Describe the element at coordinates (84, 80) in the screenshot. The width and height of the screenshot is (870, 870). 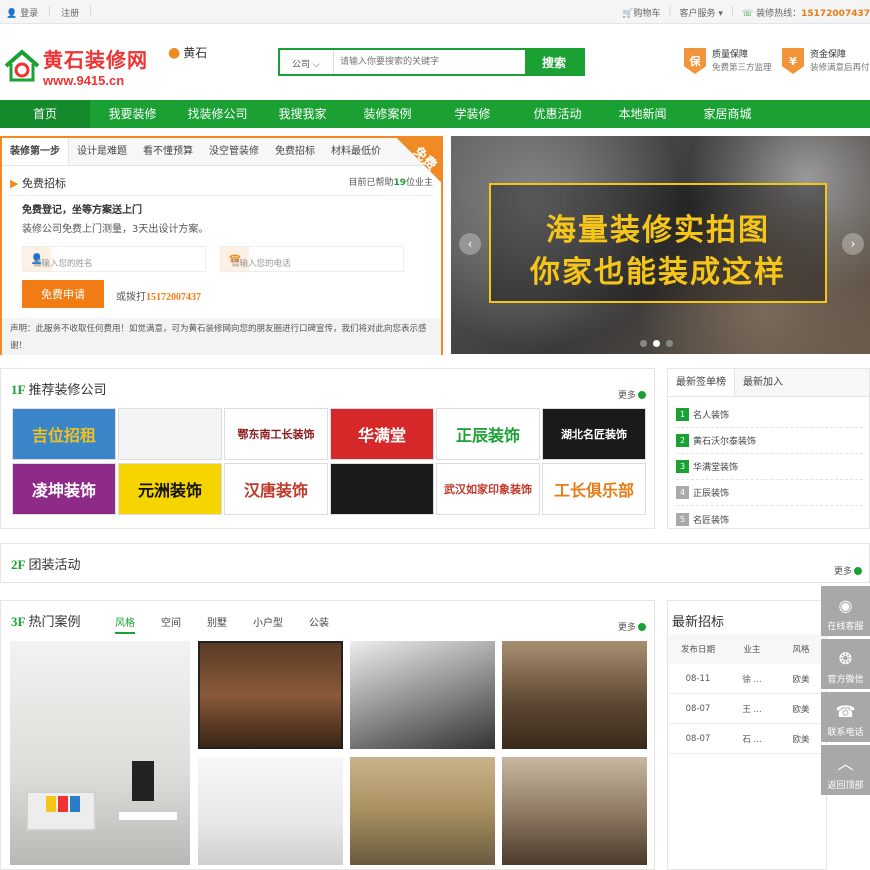
I see `logo-url: www.9415.cn` at that location.